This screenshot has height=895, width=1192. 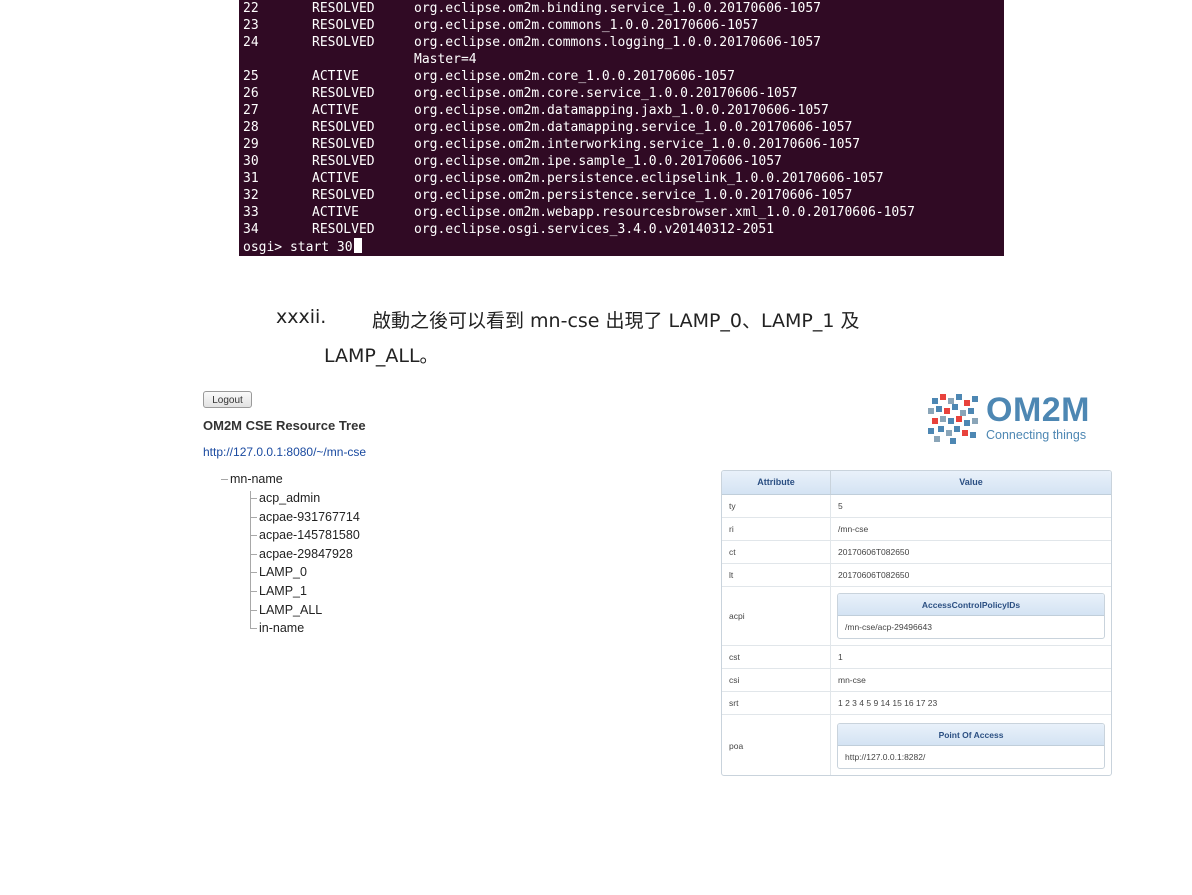 What do you see at coordinates (251, 25) in the screenshot?
I see `bundle-id: 23` at bounding box center [251, 25].